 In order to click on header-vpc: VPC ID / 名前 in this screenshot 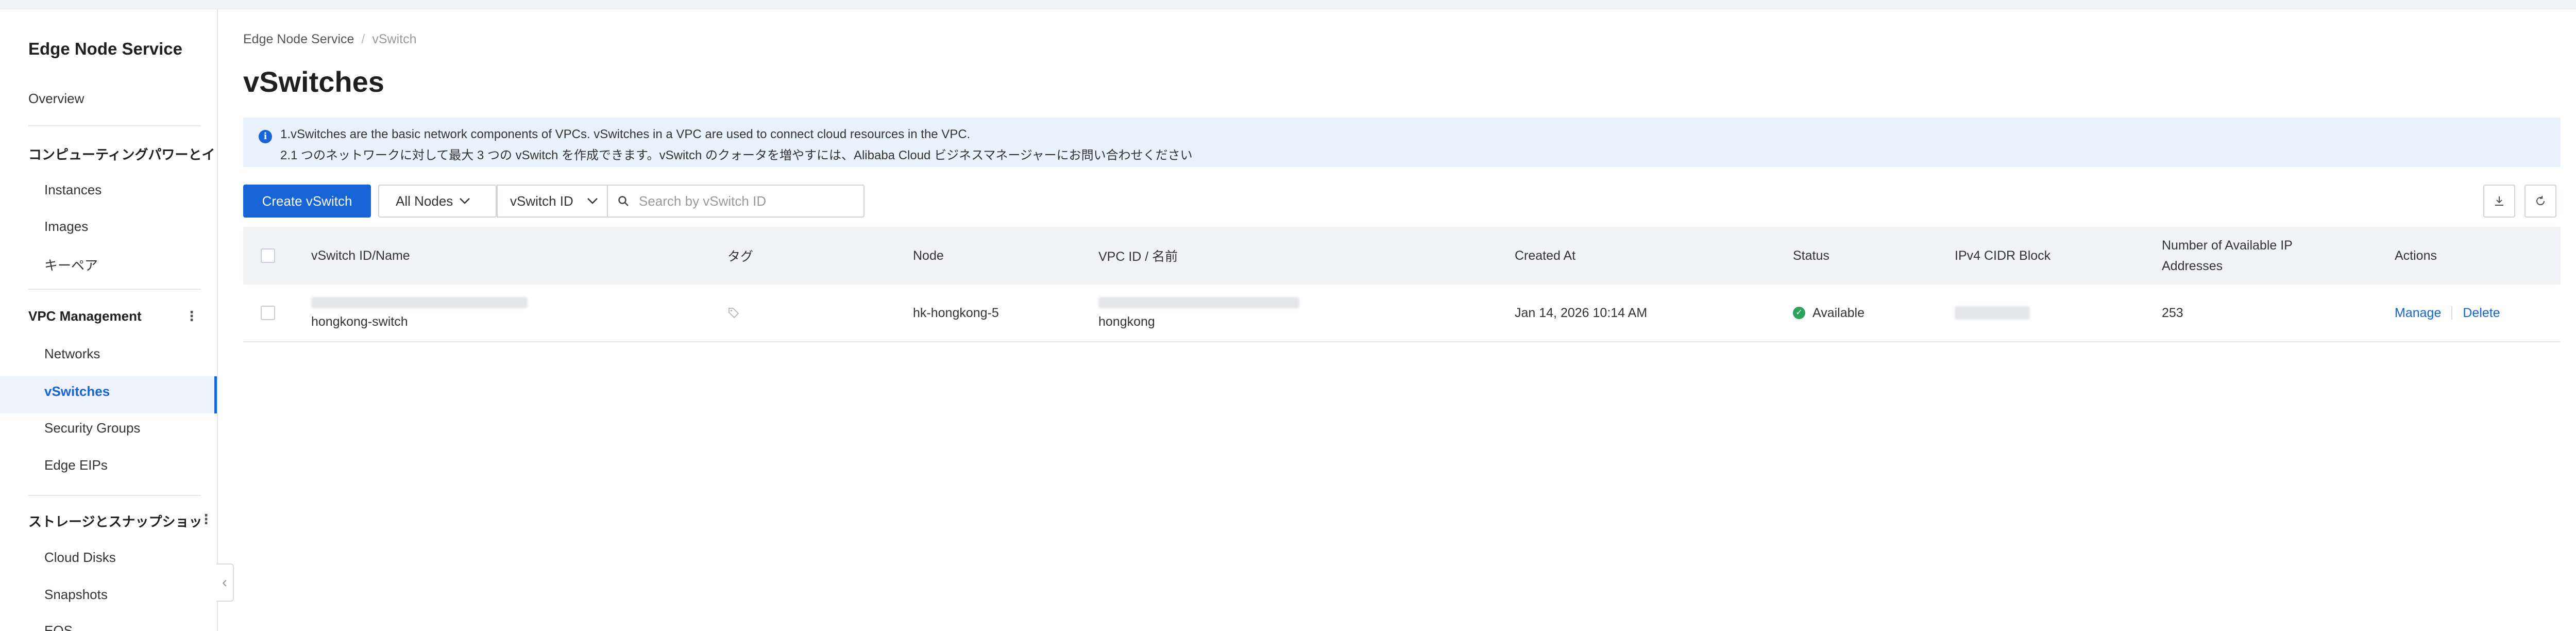, I will do `click(1138, 257)`.